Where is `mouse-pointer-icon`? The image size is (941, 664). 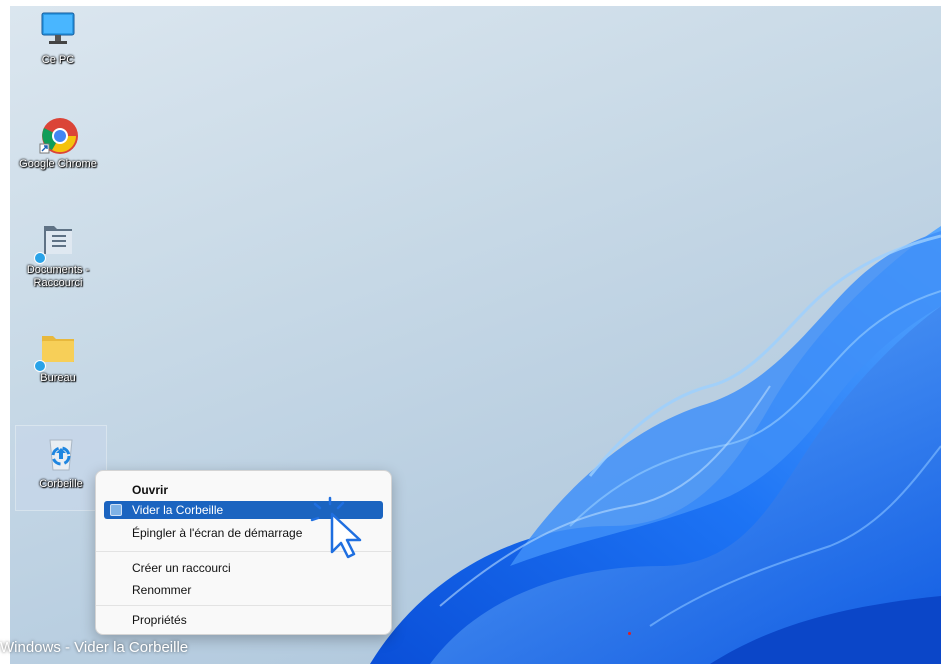 mouse-pointer-icon is located at coordinates (336, 527).